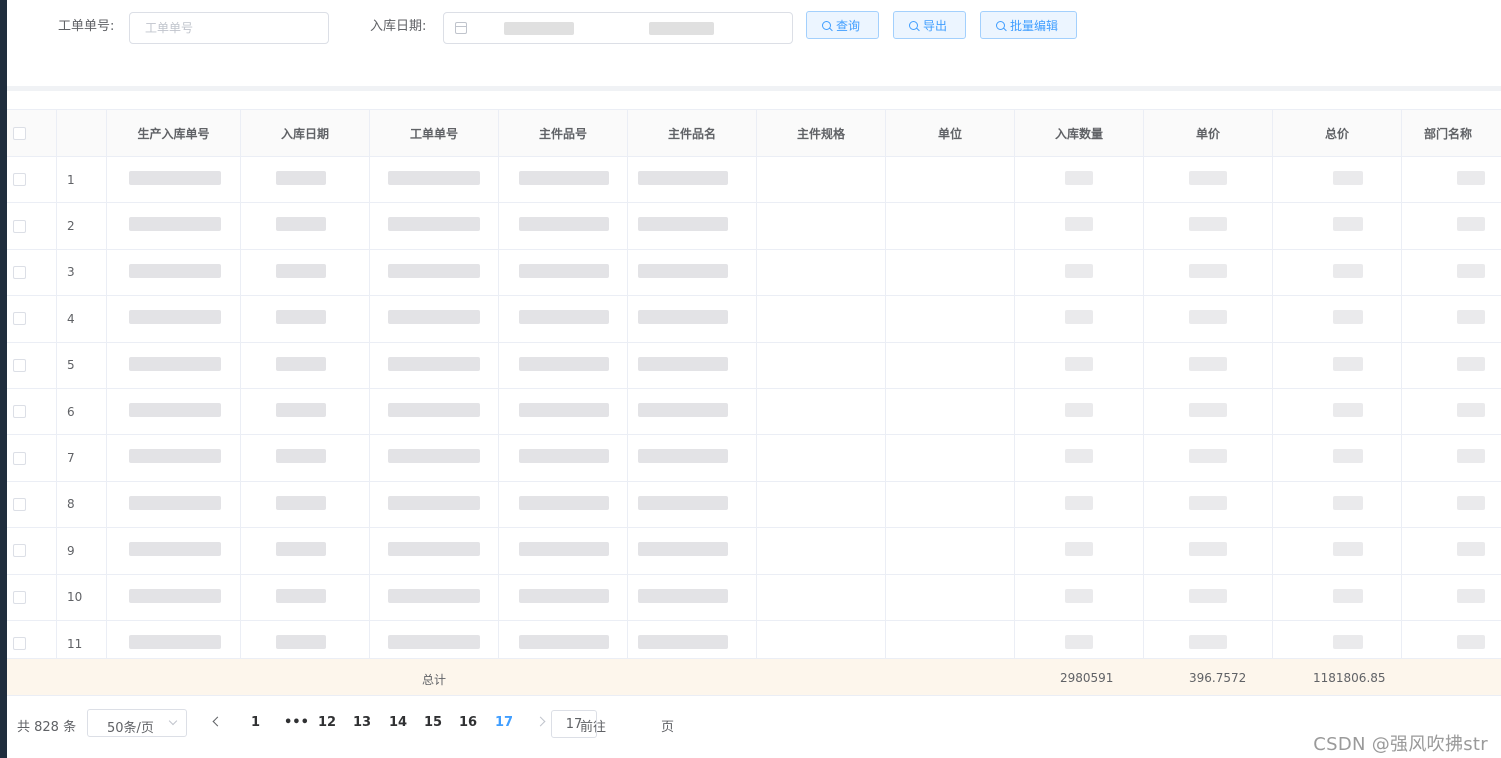 The height and width of the screenshot is (758, 1501). Describe the element at coordinates (929, 25) in the screenshot. I see `export-button: 导出` at that location.